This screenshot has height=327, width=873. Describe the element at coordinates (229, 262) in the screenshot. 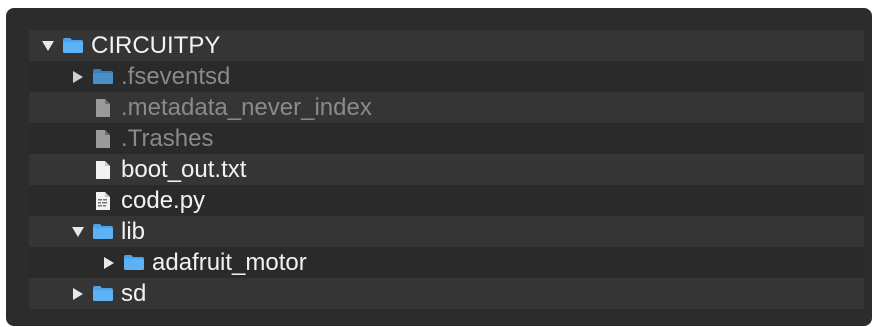

I see `tree-row-label: adafruit_motor` at that location.